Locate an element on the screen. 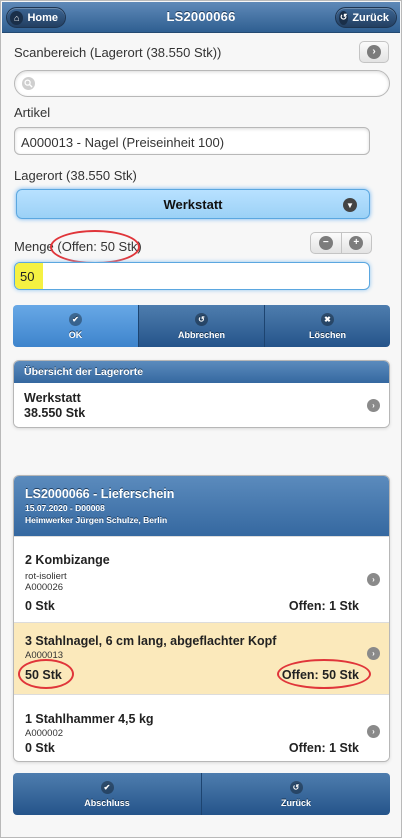  scan-go-button: › is located at coordinates (374, 52).